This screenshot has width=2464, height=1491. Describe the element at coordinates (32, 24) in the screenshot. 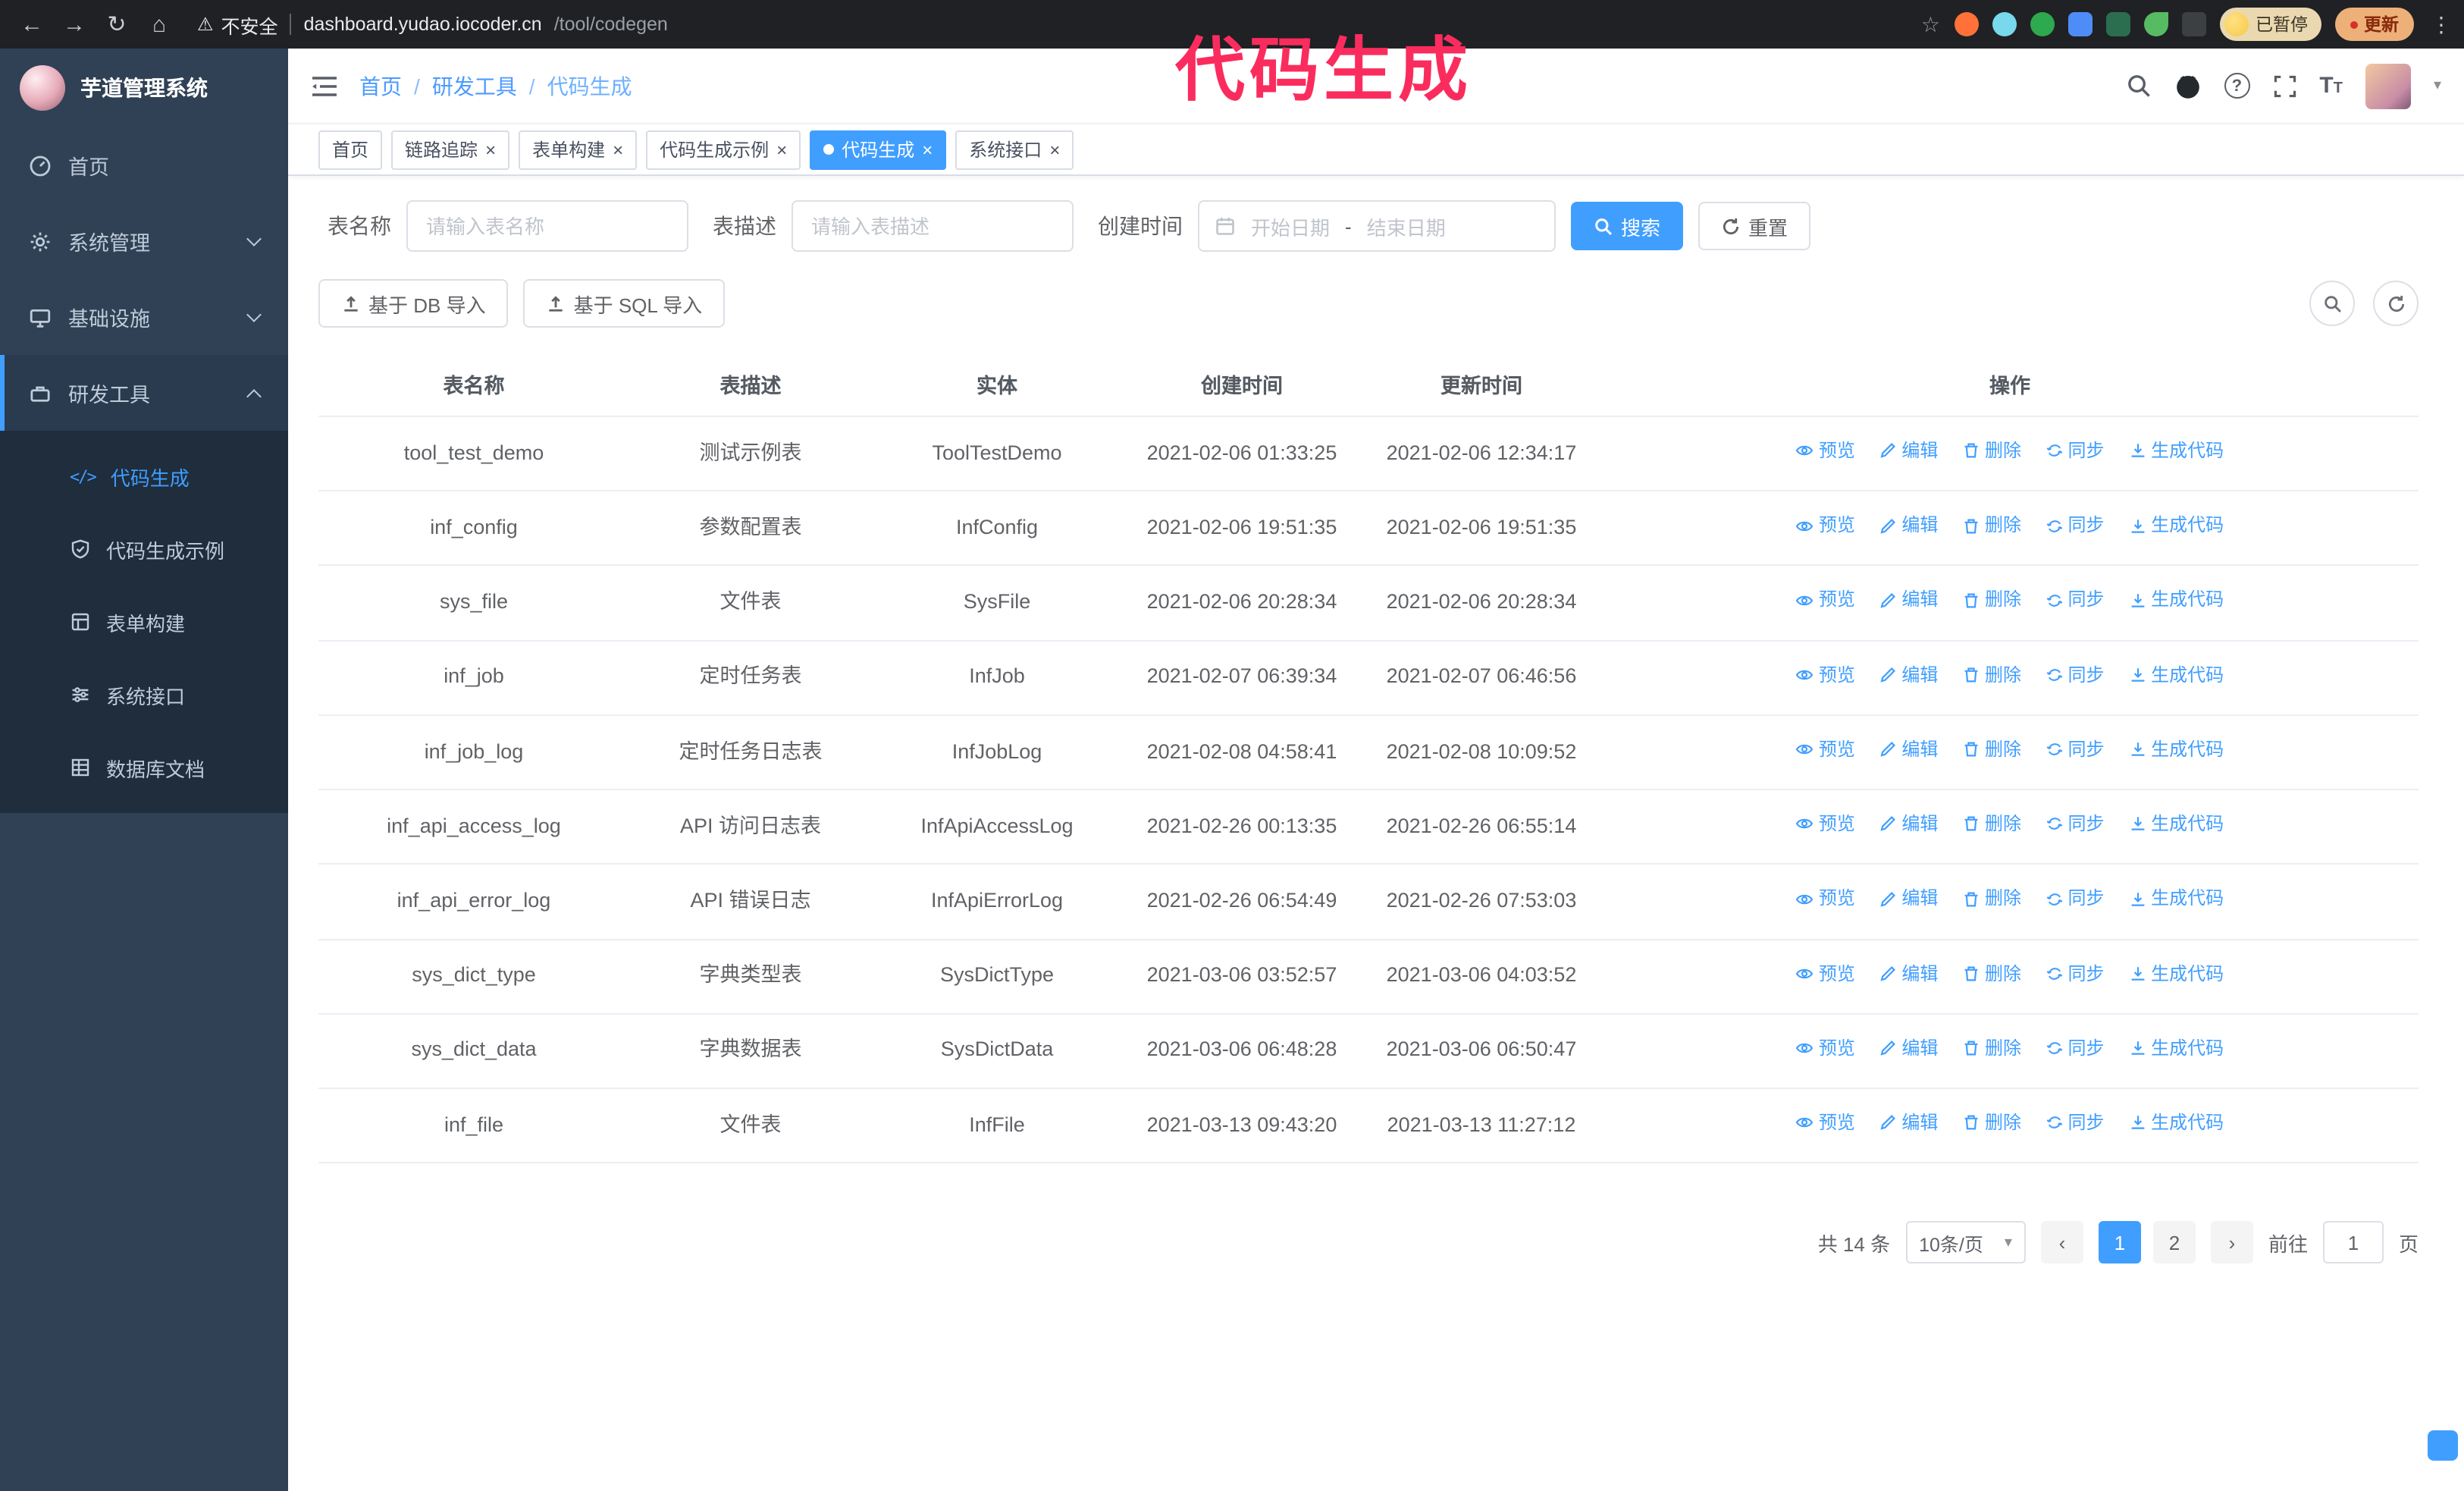

I see `back-button: ←` at that location.